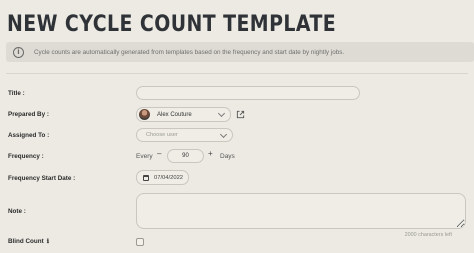 The width and height of the screenshot is (474, 253). Describe the element at coordinates (248, 93) in the screenshot. I see `title-input` at that location.